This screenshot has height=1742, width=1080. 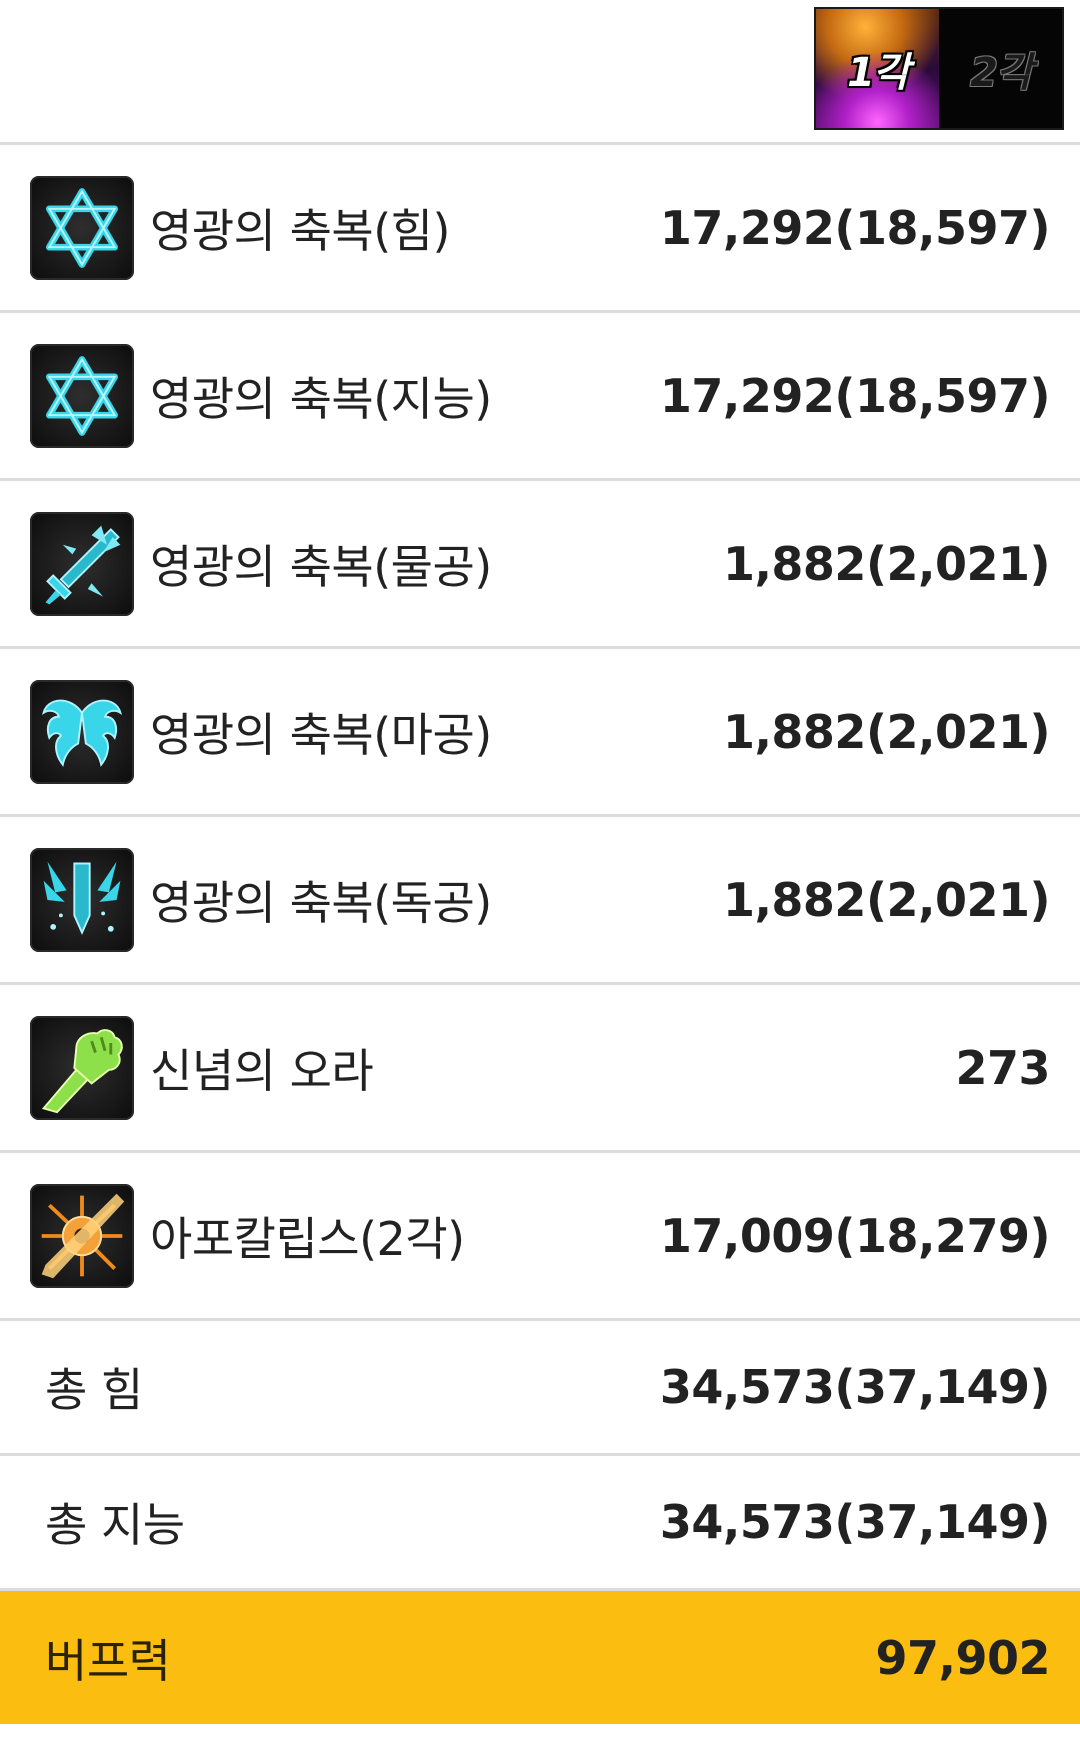 What do you see at coordinates (855, 1235) in the screenshot?
I see `skill-value: 17,009(18,279)` at bounding box center [855, 1235].